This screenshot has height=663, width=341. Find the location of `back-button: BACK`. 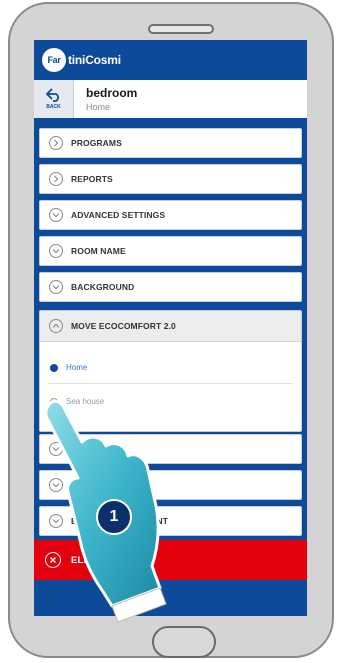

back-button: BACK is located at coordinates (54, 99).